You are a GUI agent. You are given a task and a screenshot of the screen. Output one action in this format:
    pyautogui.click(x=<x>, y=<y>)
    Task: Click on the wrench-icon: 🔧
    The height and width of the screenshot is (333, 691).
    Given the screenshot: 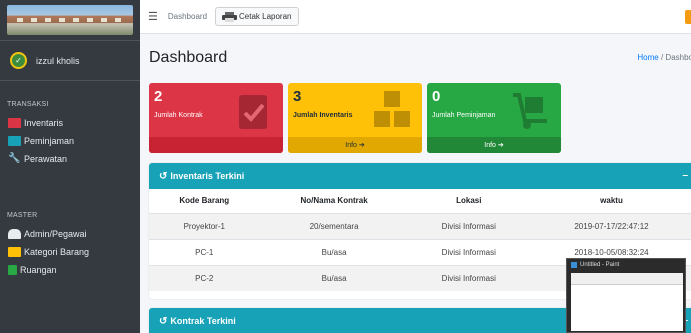 What is the action you would take?
    pyautogui.click(x=14, y=158)
    